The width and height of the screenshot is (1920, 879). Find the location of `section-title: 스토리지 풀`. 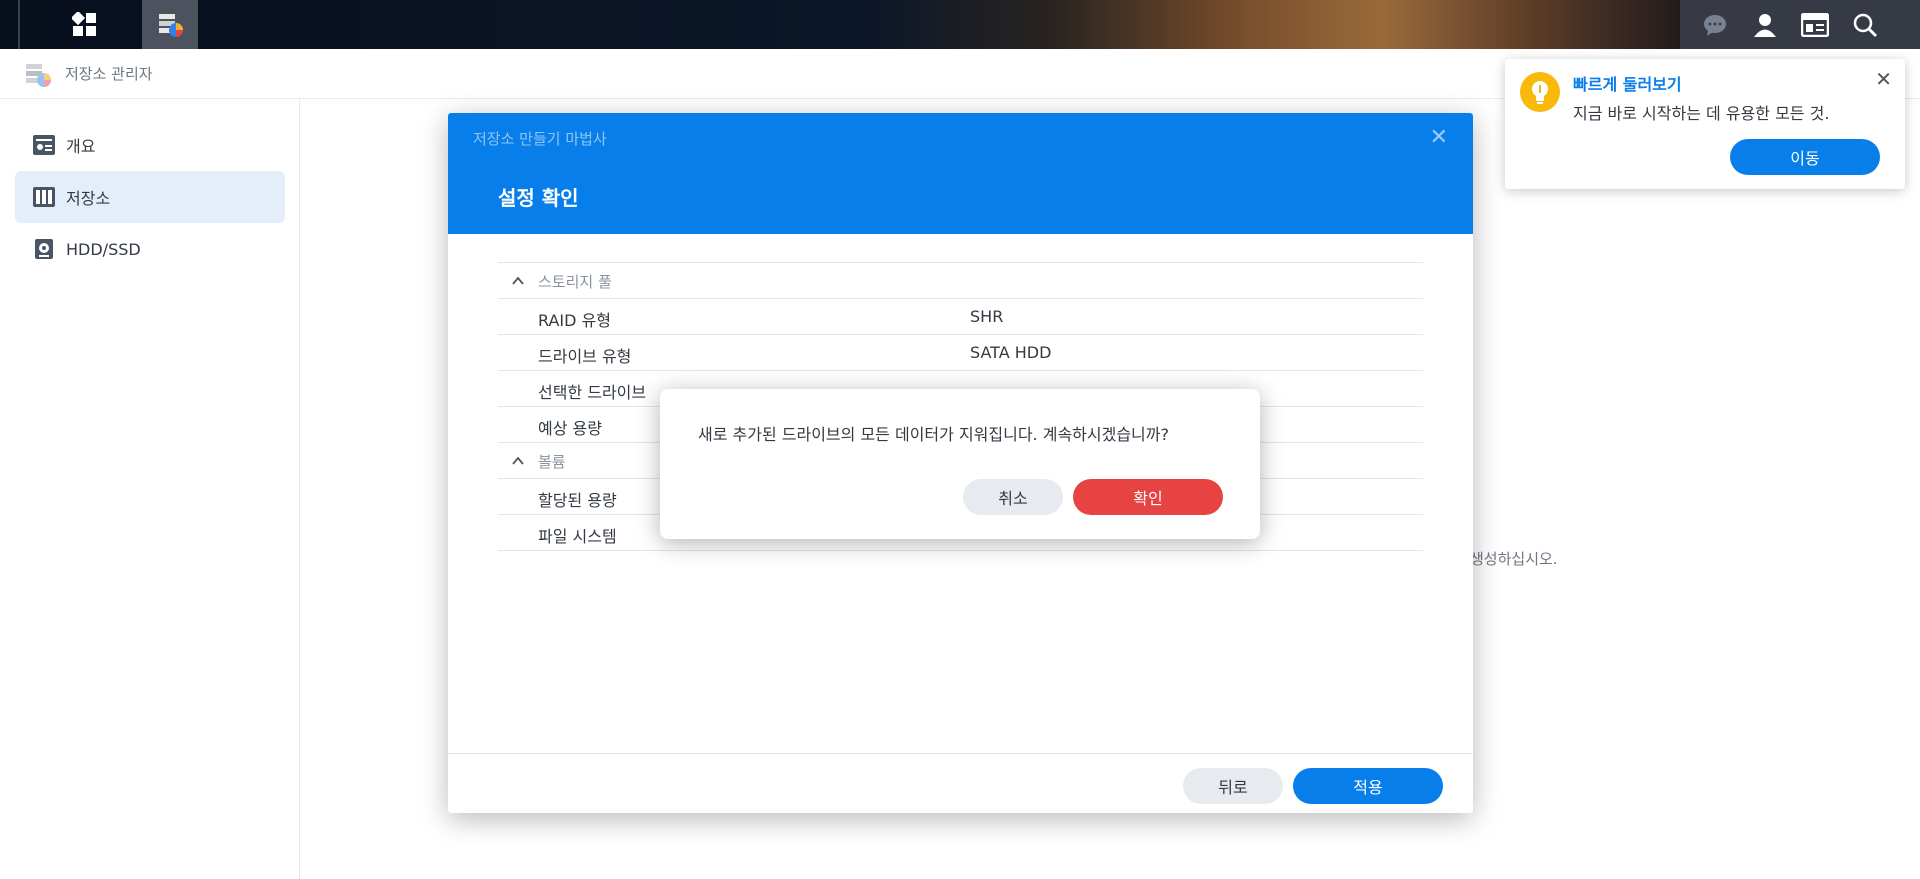

section-title: 스토리지 풀 is located at coordinates (575, 282).